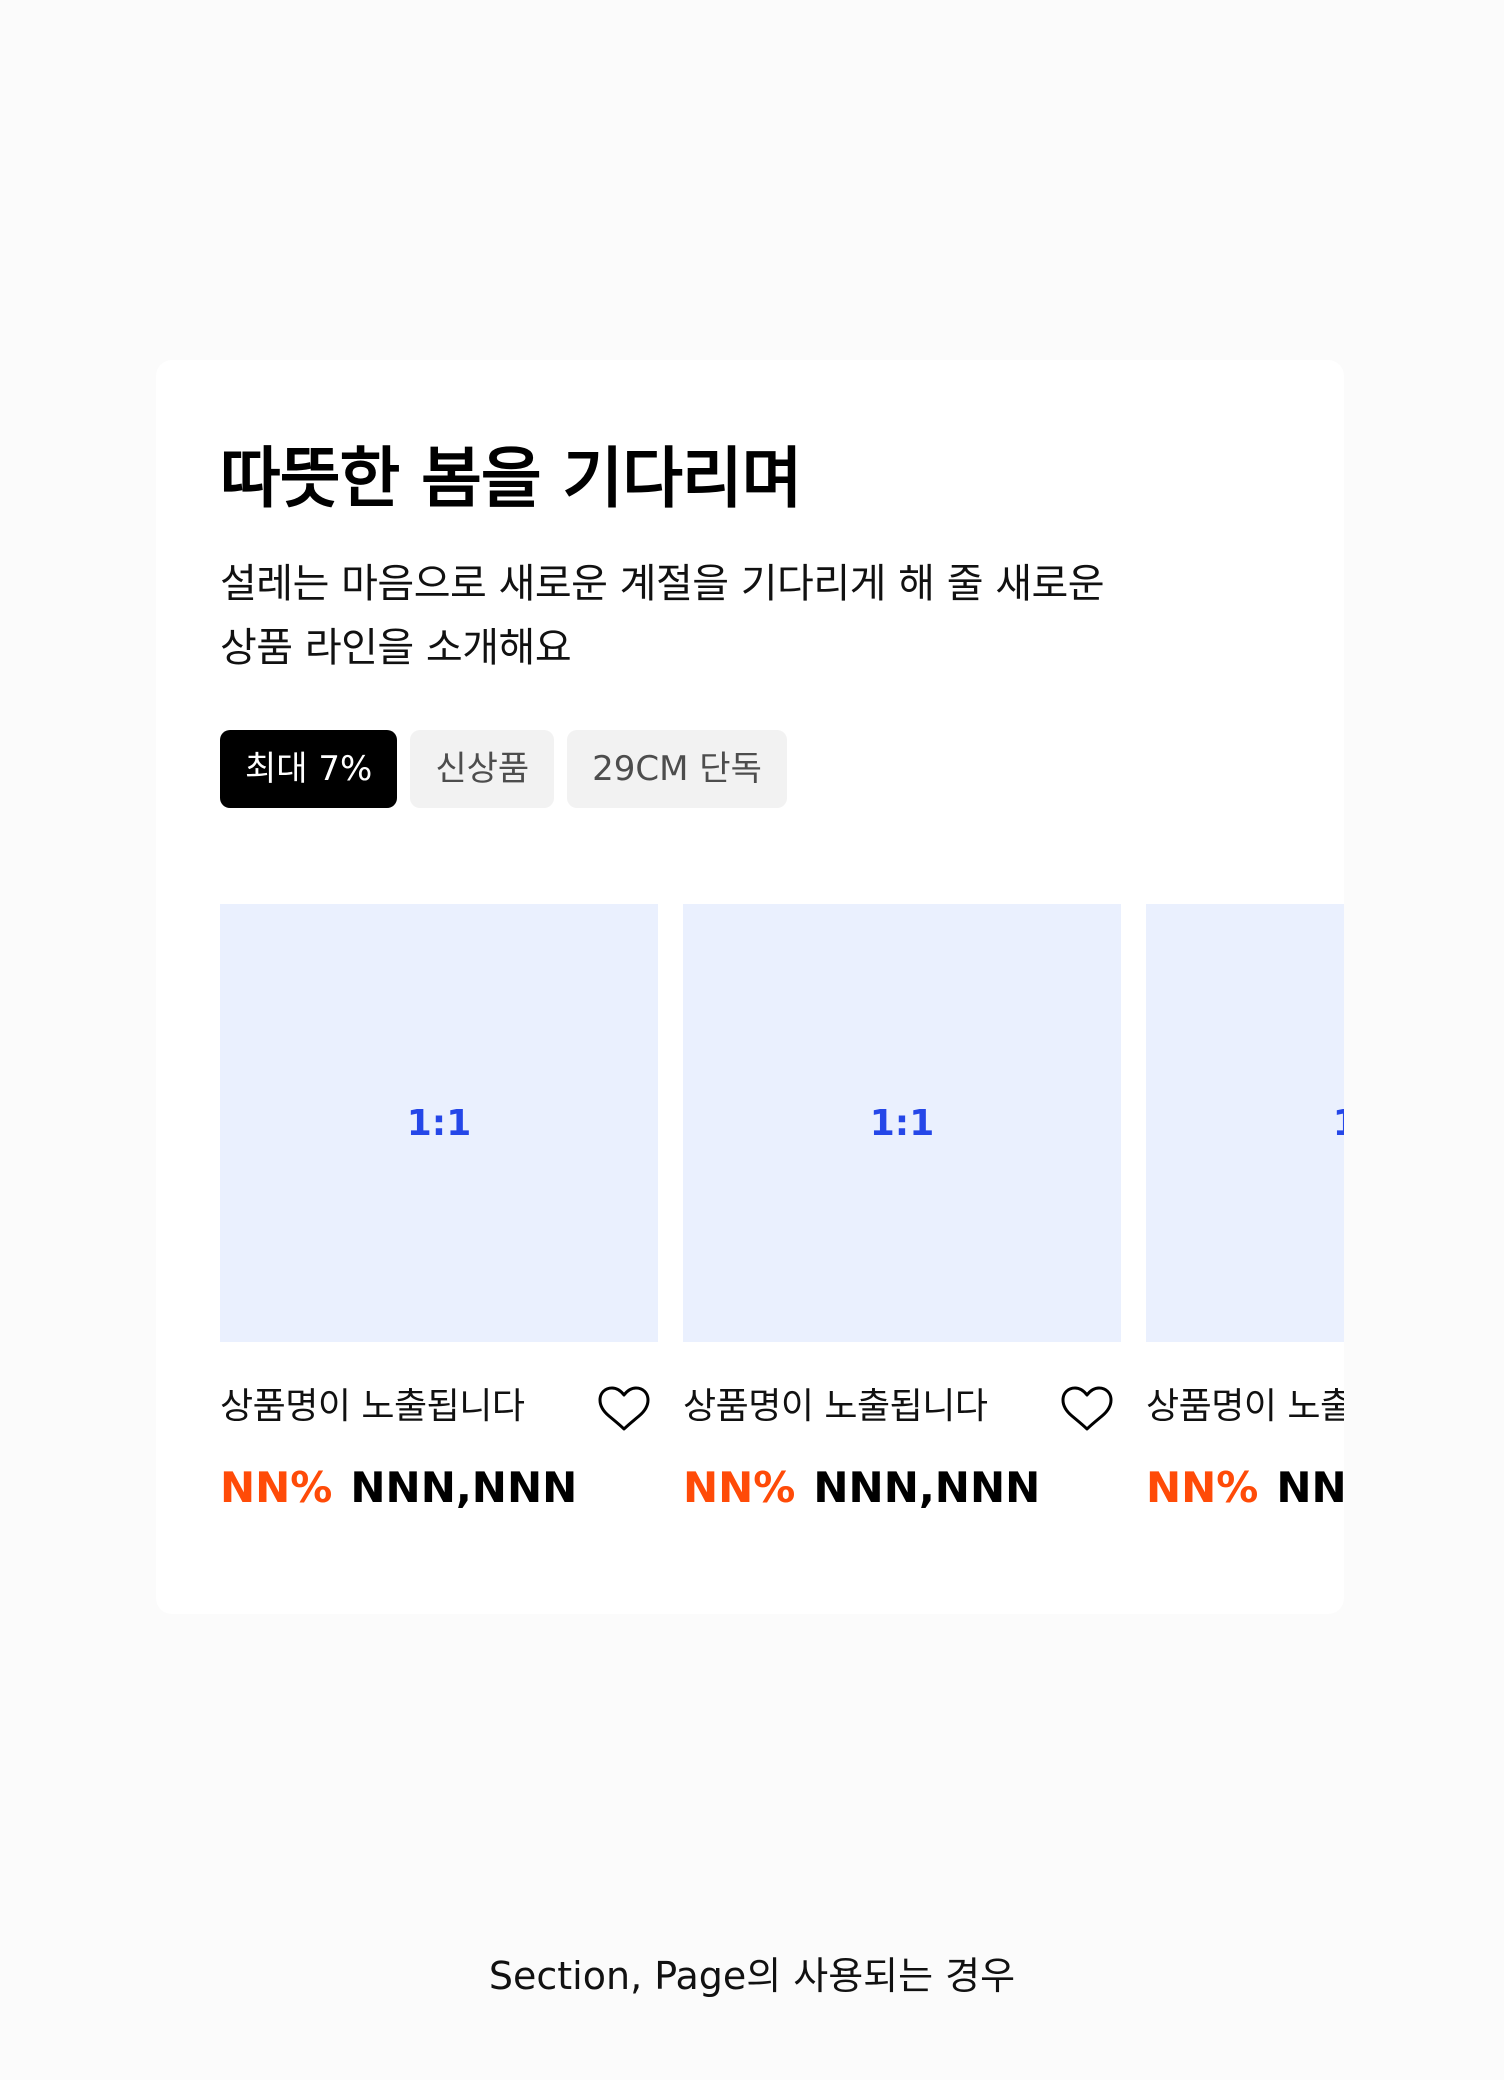  I want to click on chip-new-products: 신상품, so click(482, 769).